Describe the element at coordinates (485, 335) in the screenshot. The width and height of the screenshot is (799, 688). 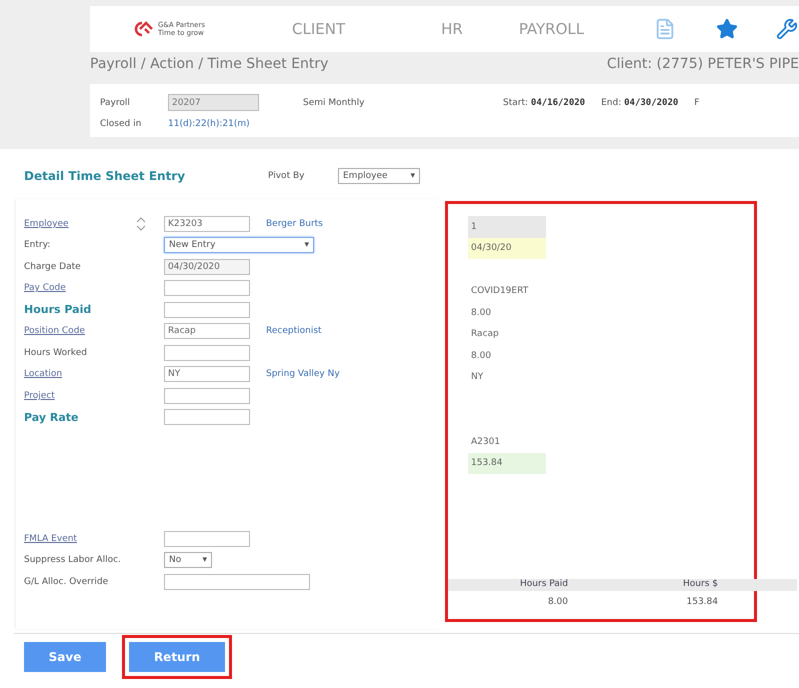
I see `summary-value: Racap` at that location.